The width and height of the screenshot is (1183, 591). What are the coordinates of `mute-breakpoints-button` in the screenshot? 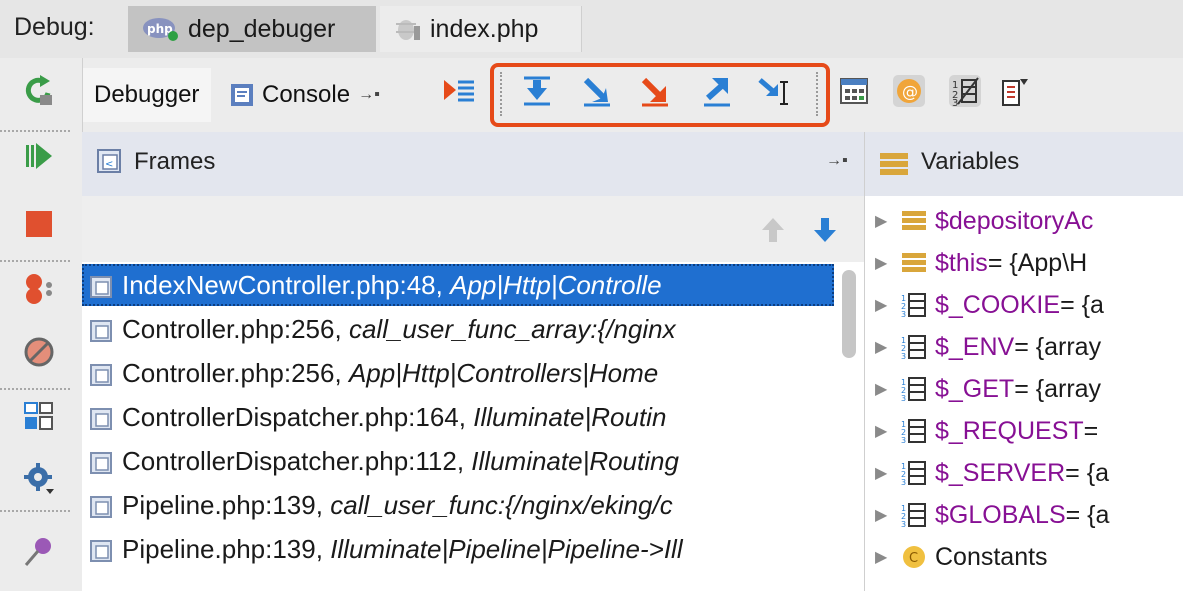 It's located at (39, 354).